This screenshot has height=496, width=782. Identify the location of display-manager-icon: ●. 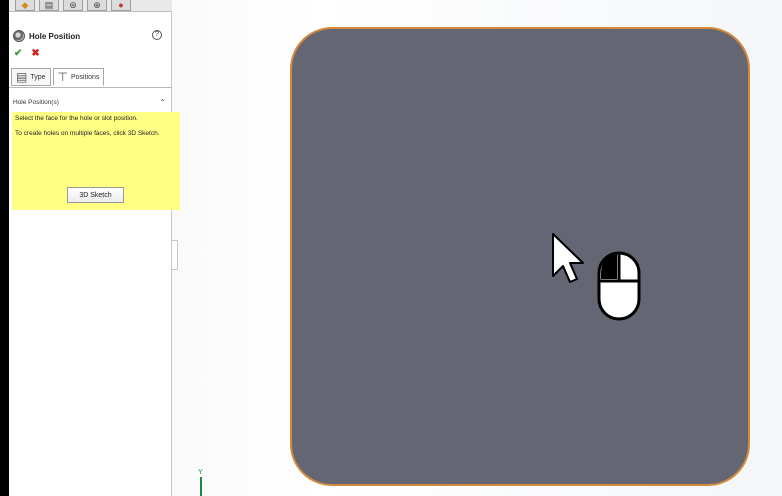
(121, 5).